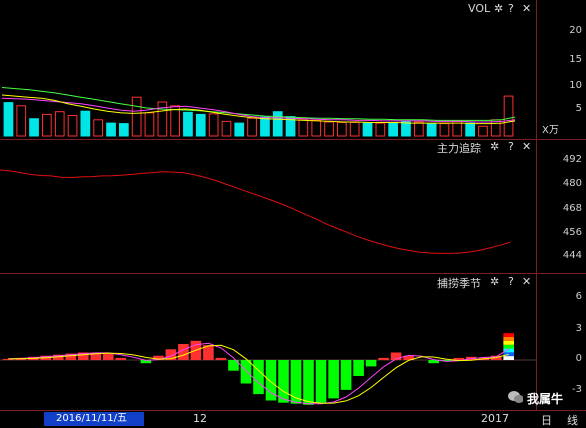 The width and height of the screenshot is (586, 428). Describe the element at coordinates (575, 30) in the screenshot. I see `vol-tick-20: 20` at that location.